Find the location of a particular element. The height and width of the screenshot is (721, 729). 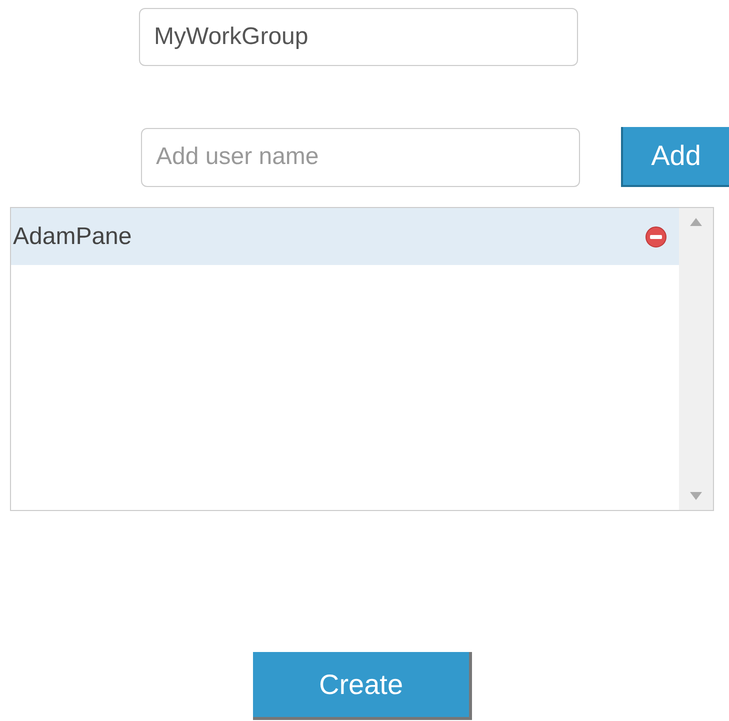

scroll-up-icon is located at coordinates (696, 222).